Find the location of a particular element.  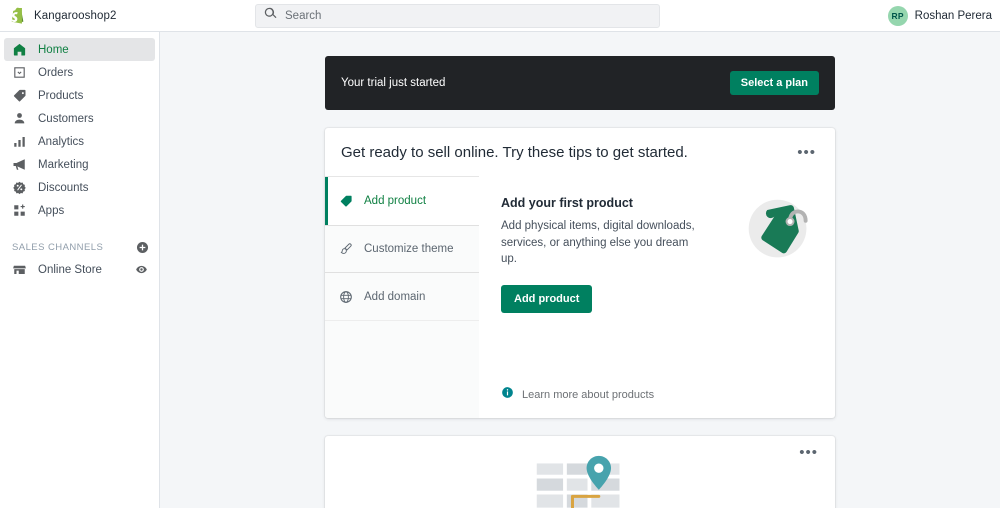

sidebar-item-home: Home is located at coordinates (79, 49).